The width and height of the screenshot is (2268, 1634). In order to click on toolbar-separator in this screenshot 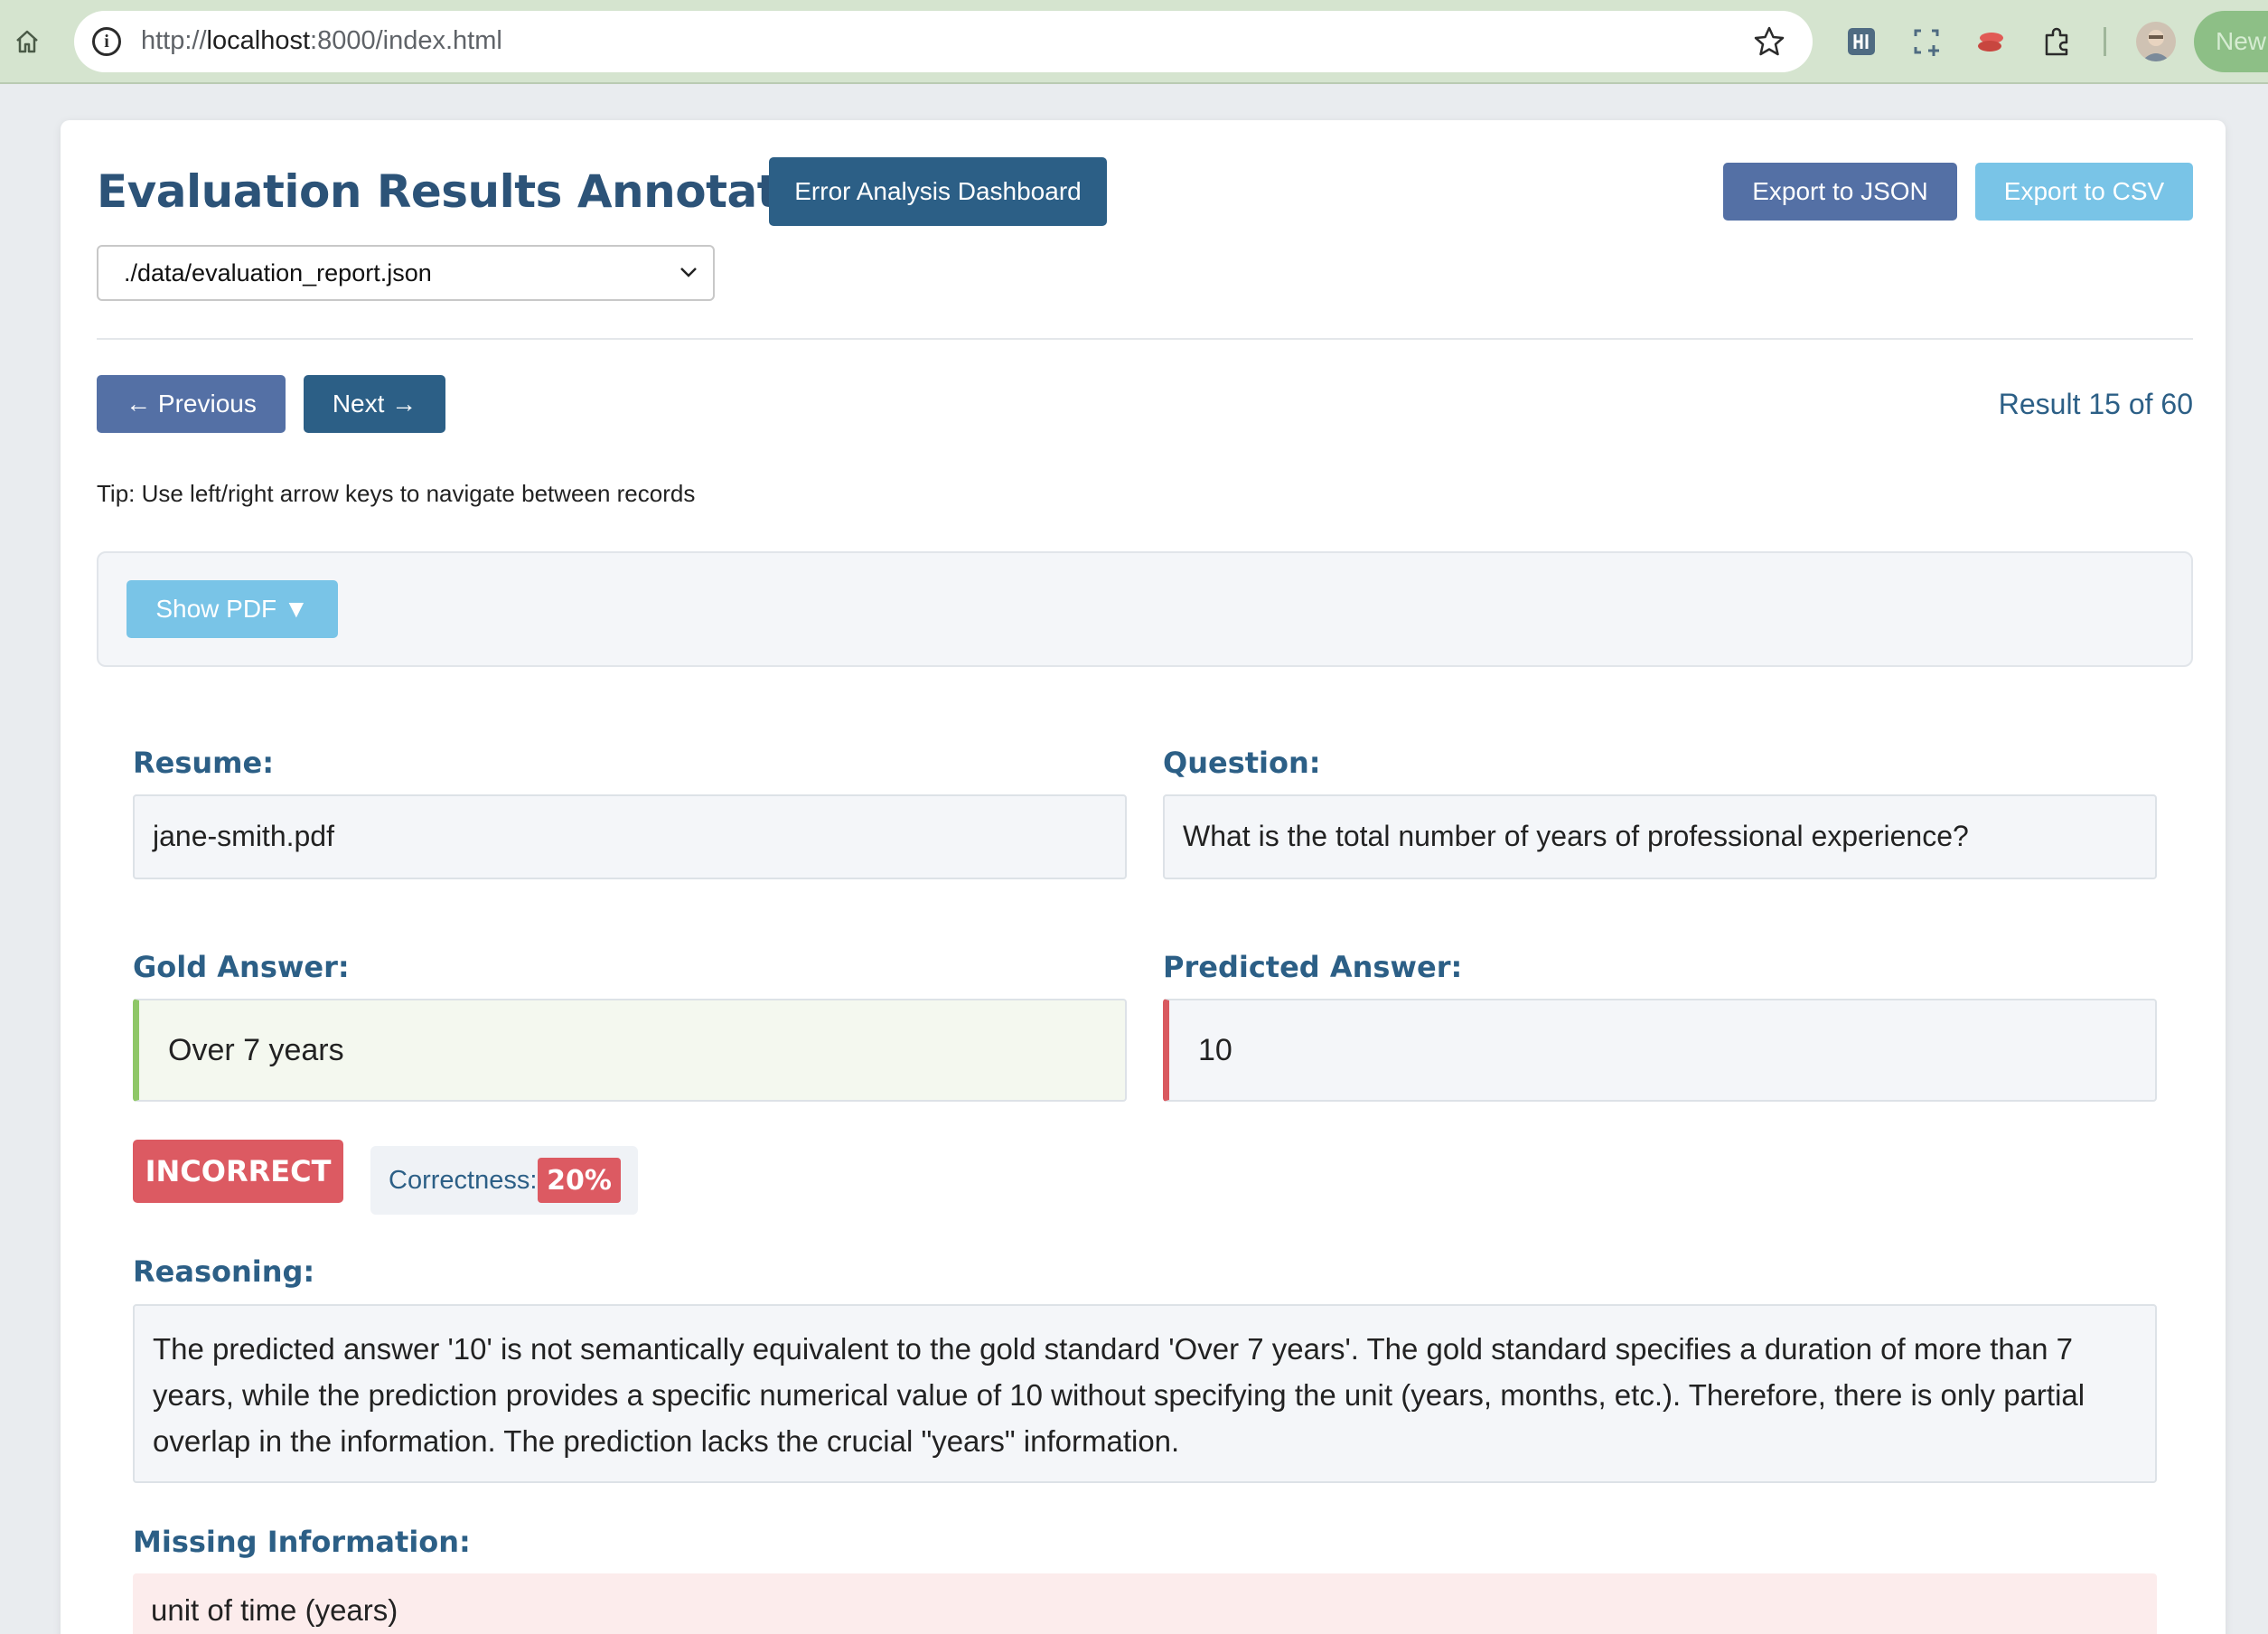, I will do `click(2105, 41)`.